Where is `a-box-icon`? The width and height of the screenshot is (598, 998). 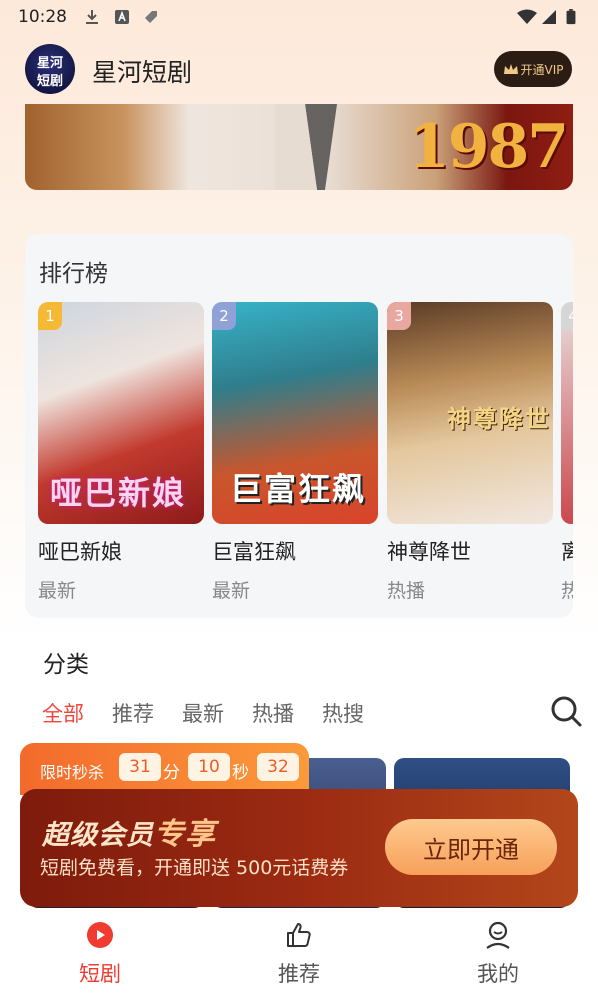
a-box-icon is located at coordinates (122, 17).